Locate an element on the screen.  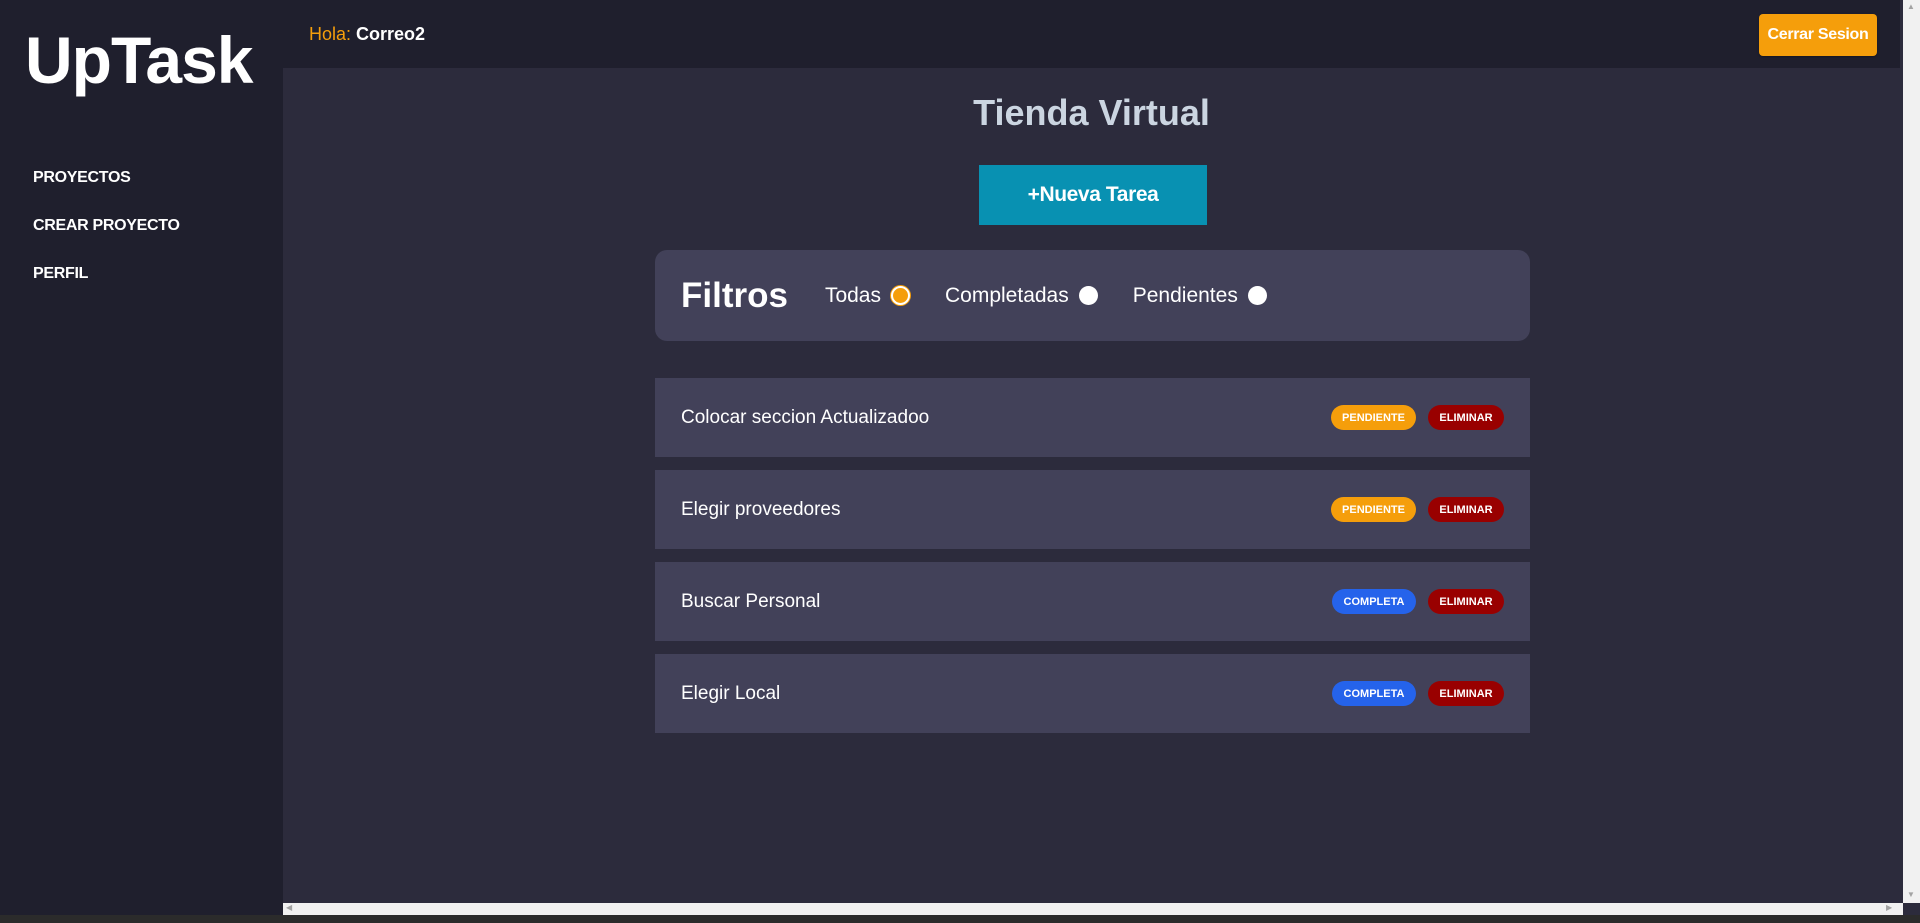
task-item: Buscar Personal COMPLETA ELIMINAR is located at coordinates (1092, 601).